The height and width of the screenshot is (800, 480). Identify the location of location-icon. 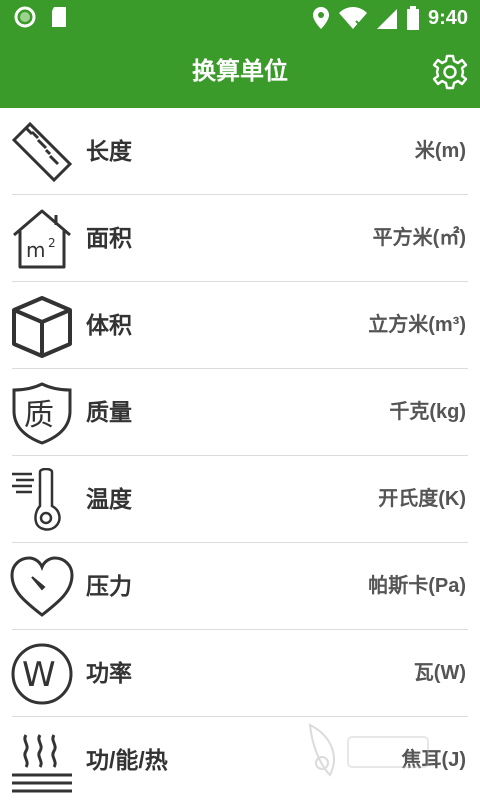
(320, 18).